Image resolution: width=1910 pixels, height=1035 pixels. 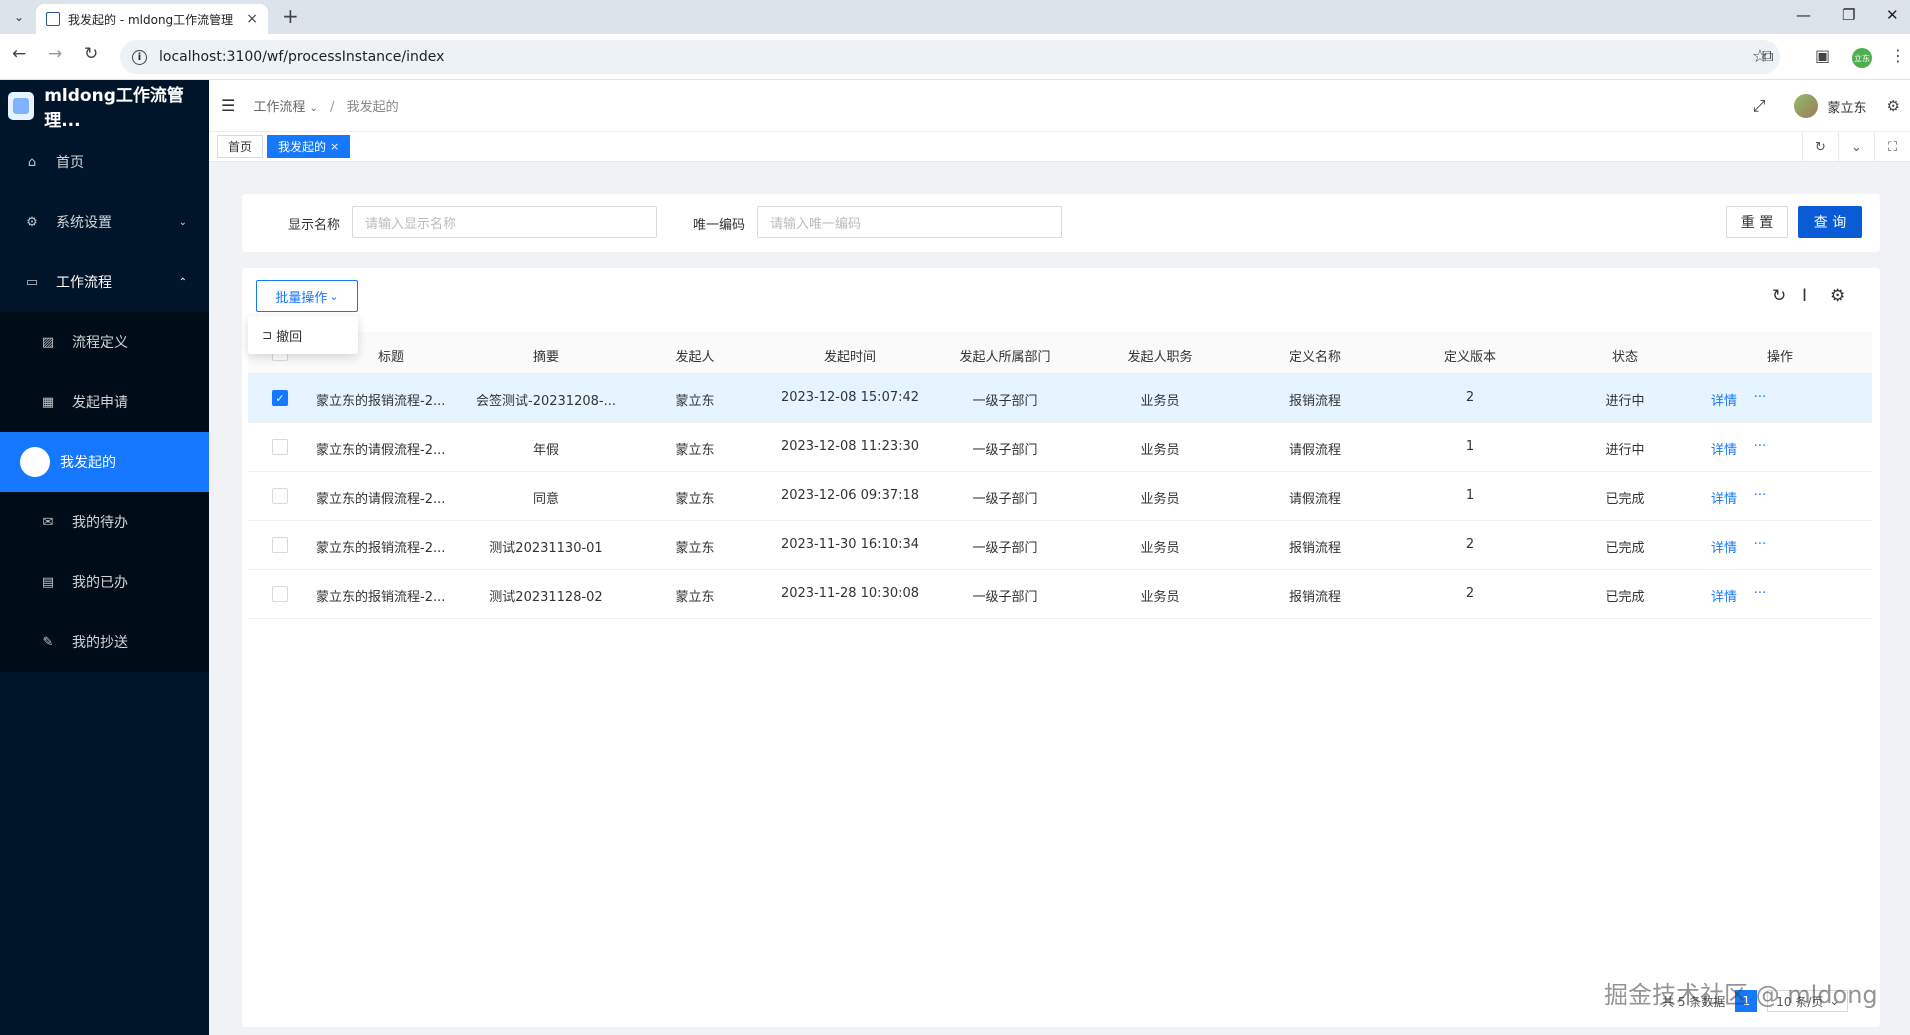 I want to click on dropdown-item-withdraw: 撤回, so click(x=289, y=335).